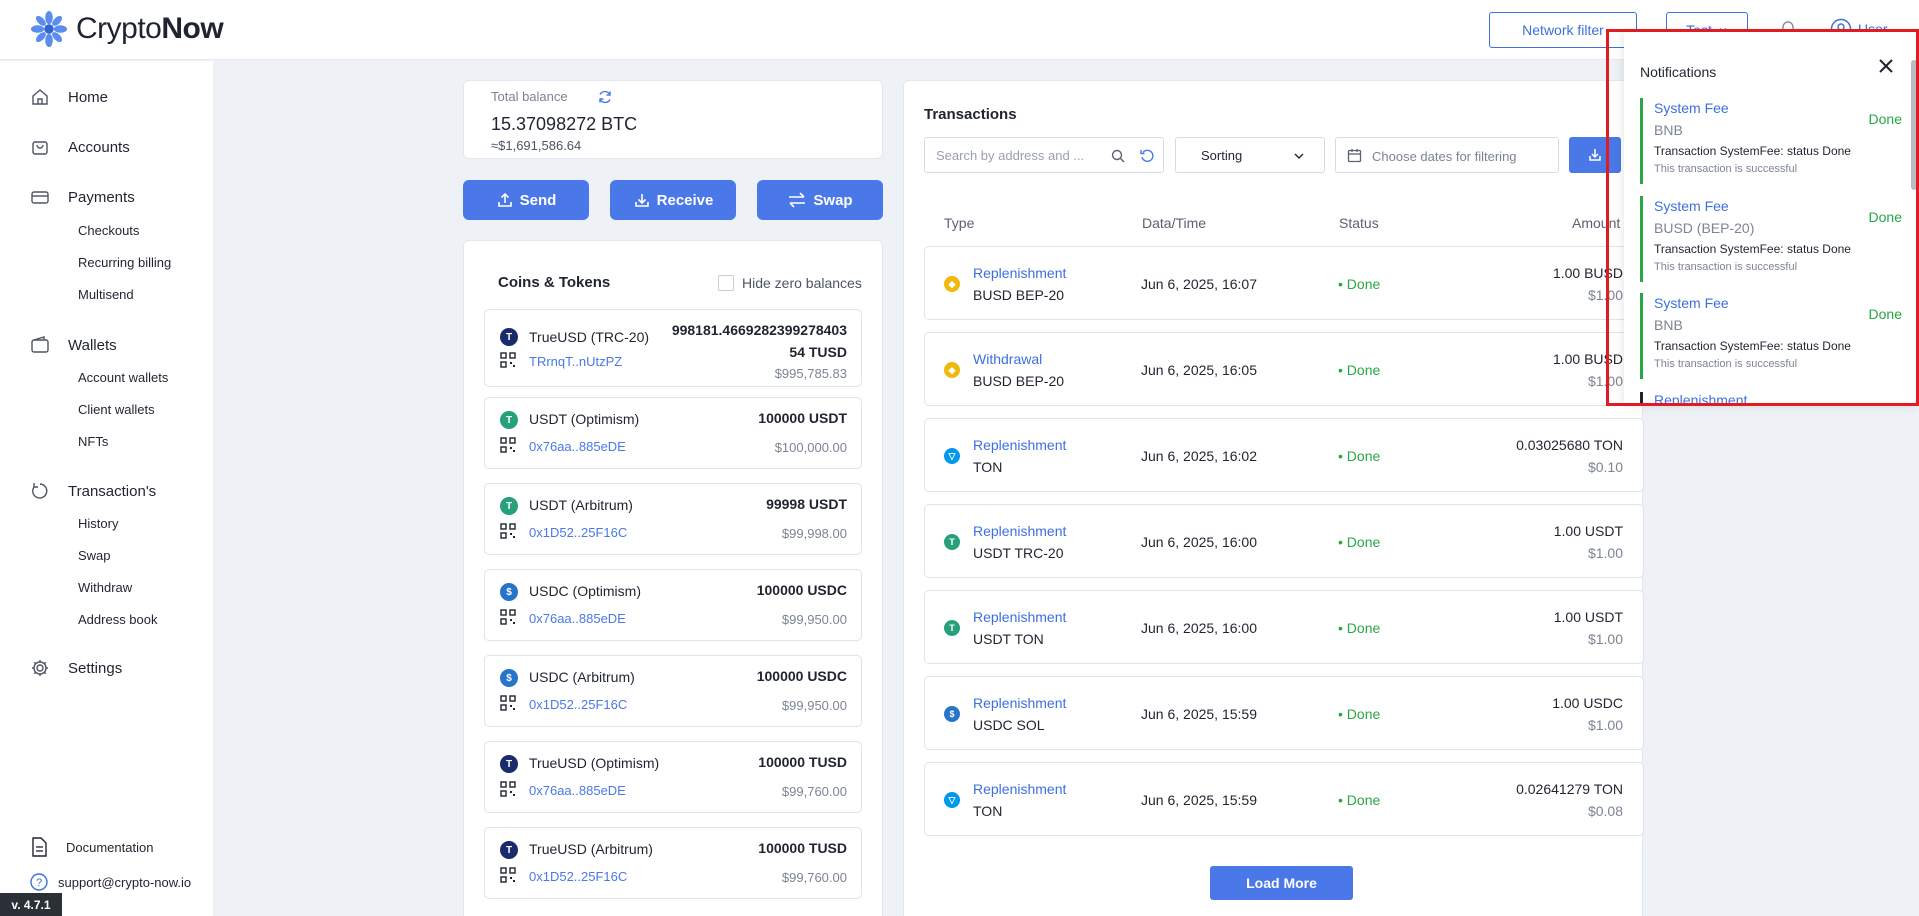  I want to click on hide-zero-checkbox, so click(726, 283).